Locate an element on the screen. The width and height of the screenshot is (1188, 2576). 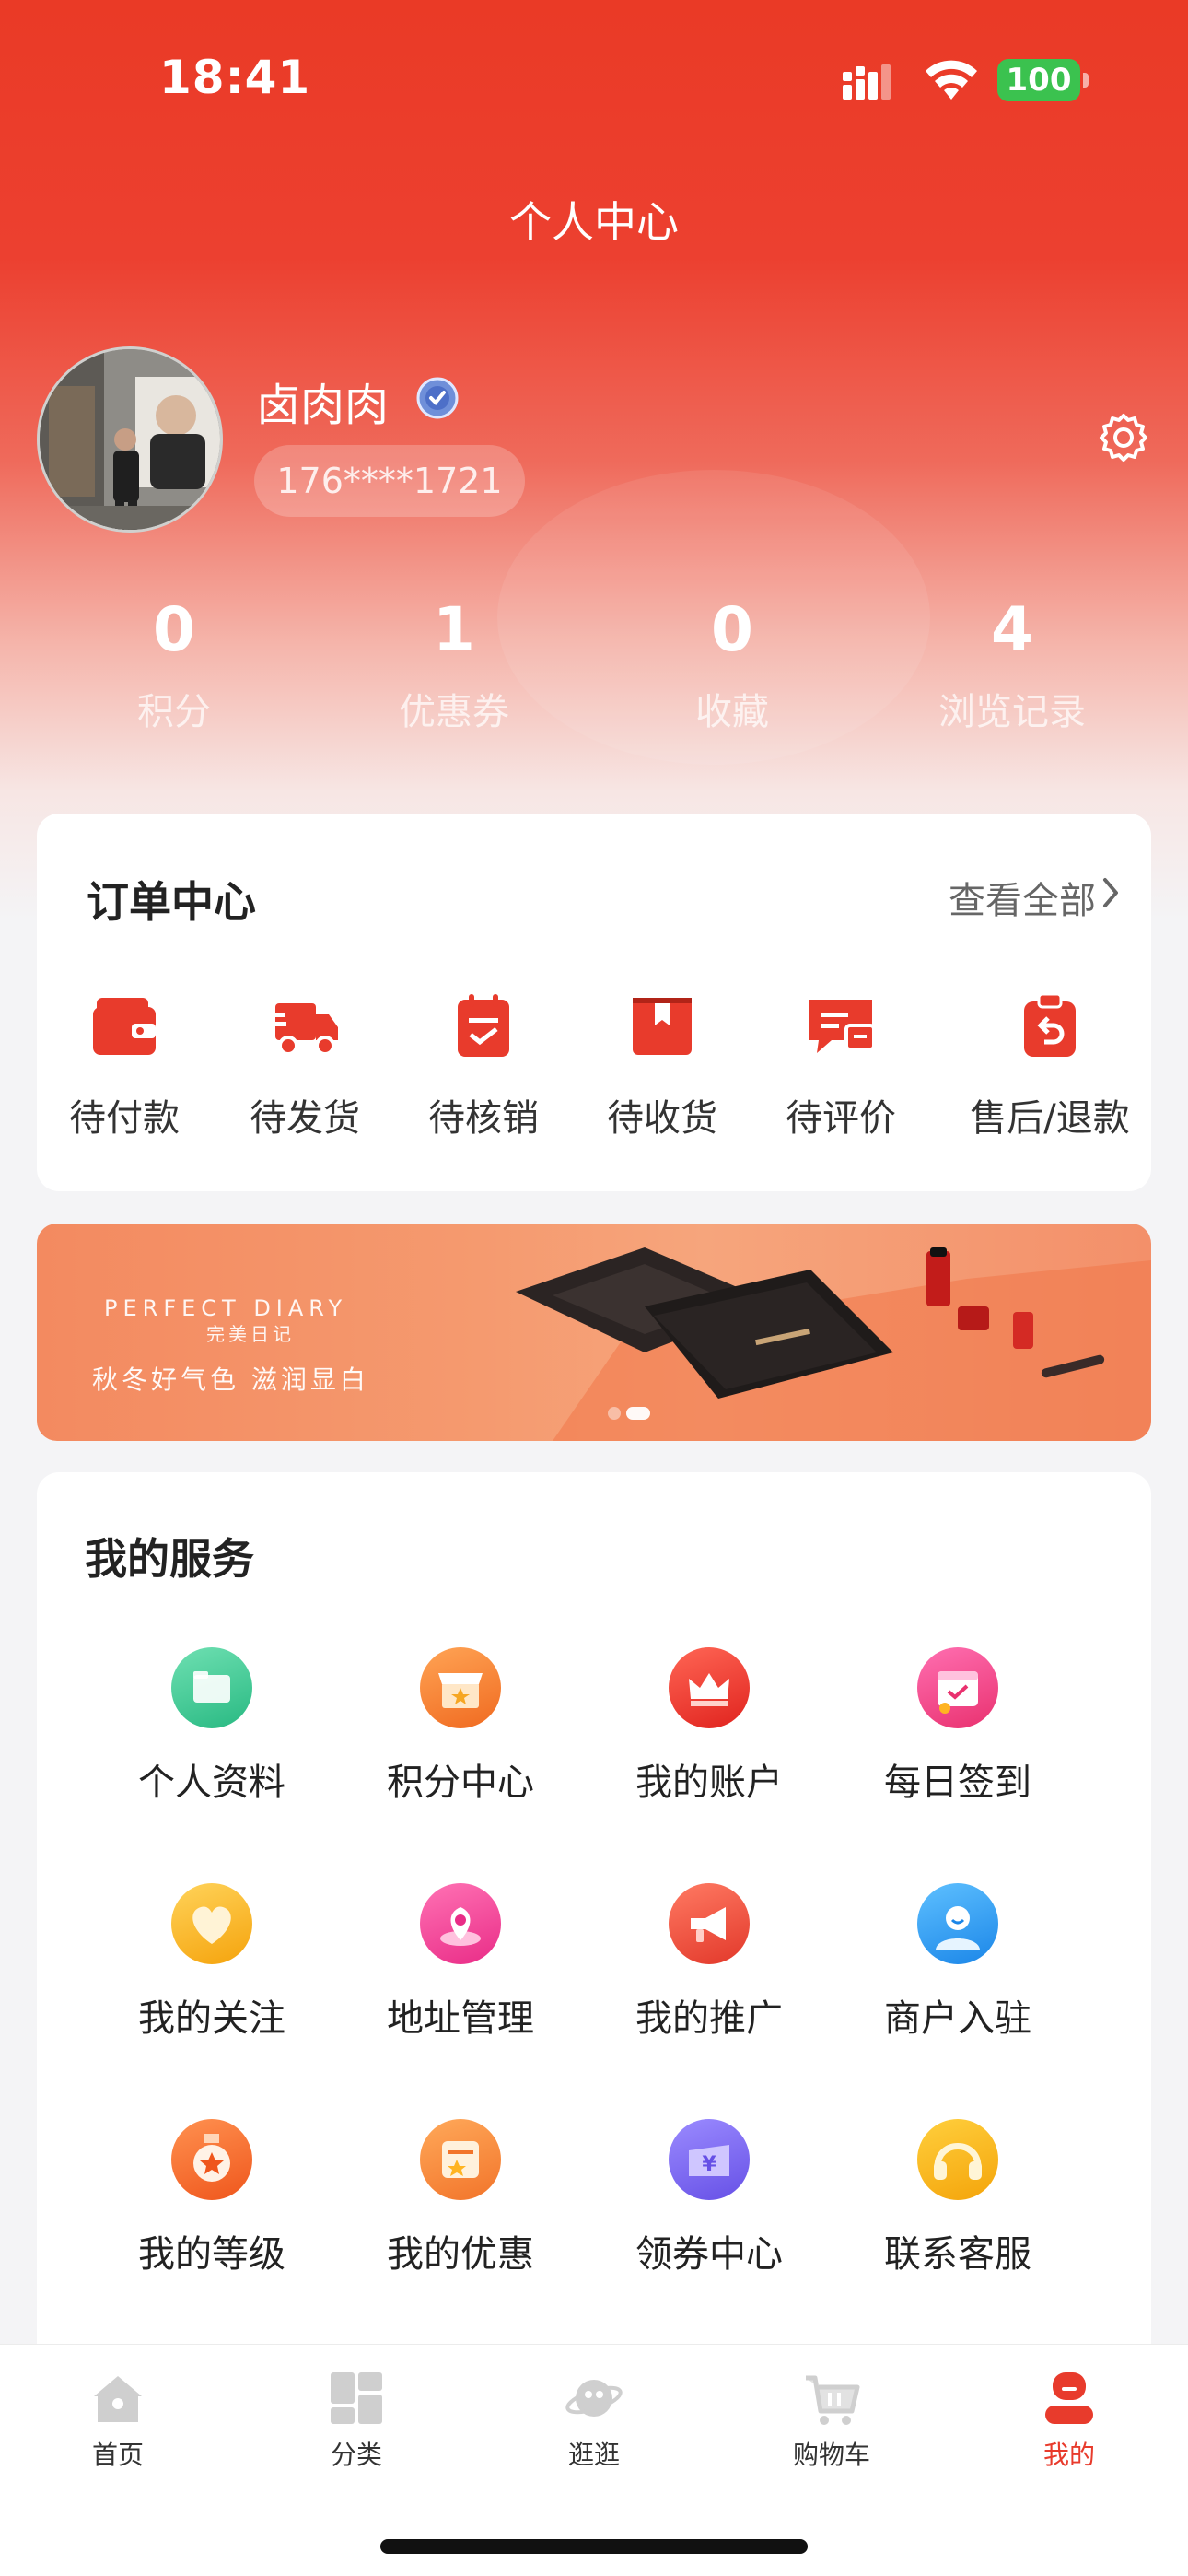
order-pending-verification: 待核销 is located at coordinates (483, 1065).